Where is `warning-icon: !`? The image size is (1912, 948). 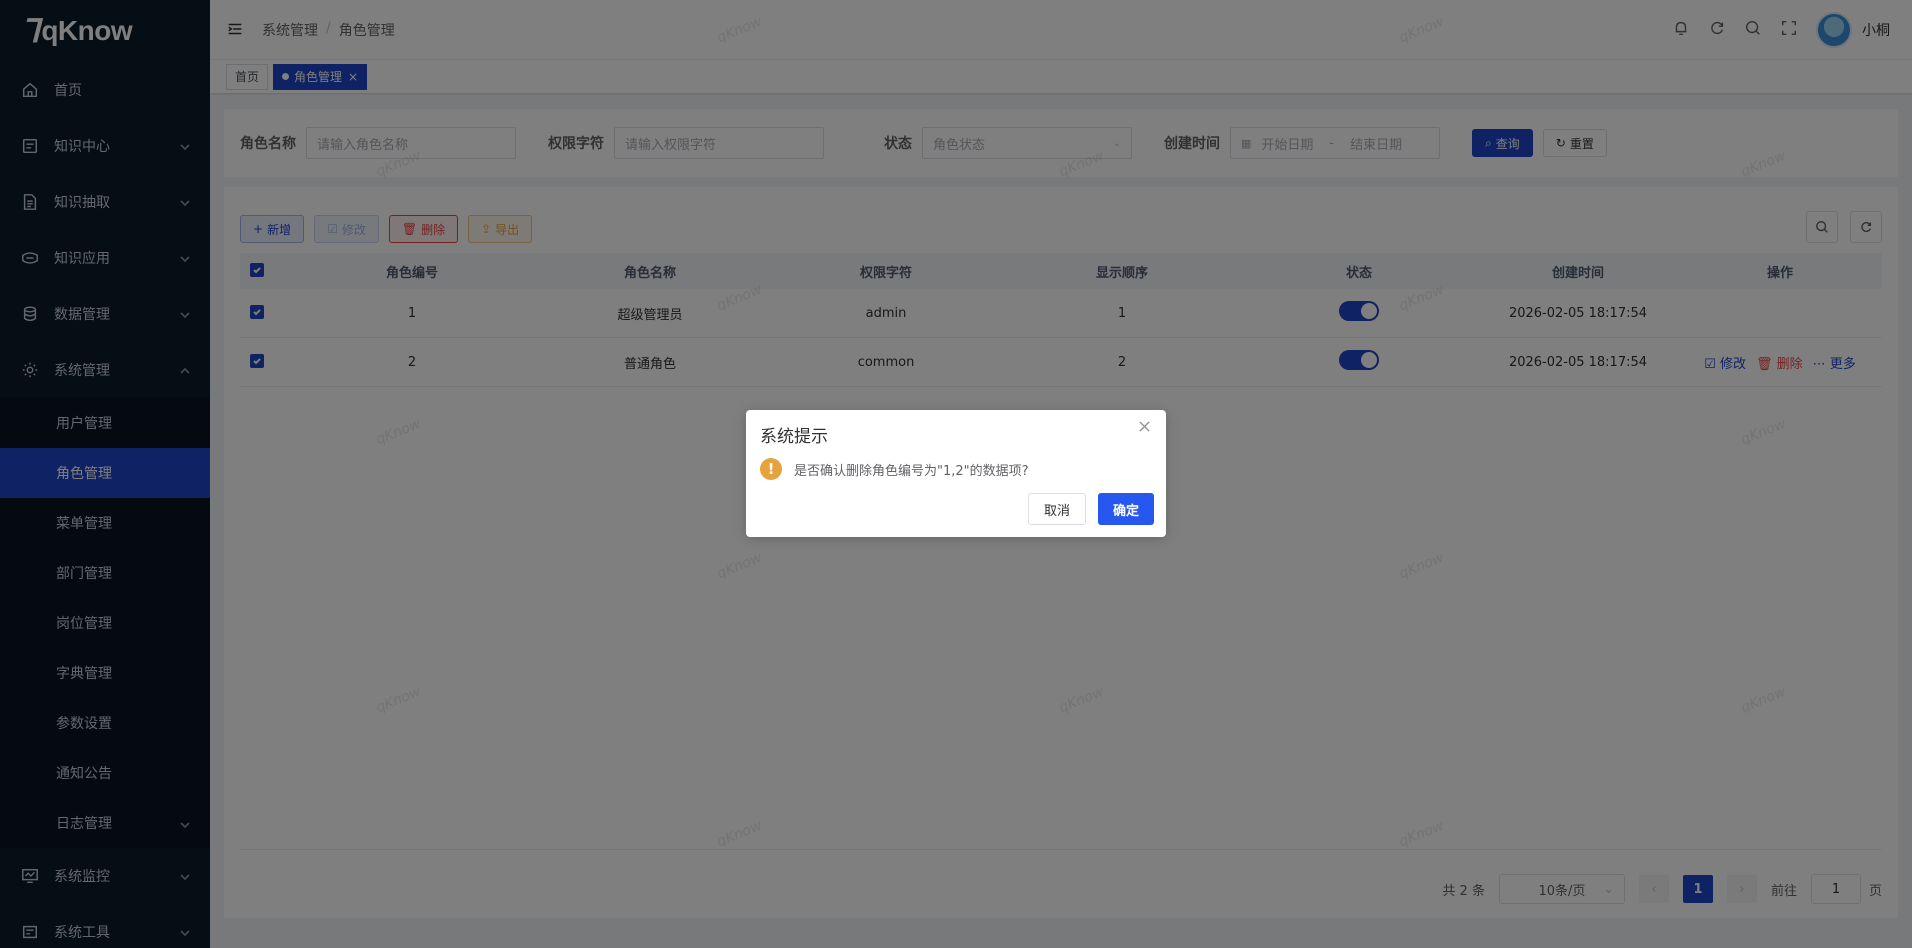 warning-icon: ! is located at coordinates (771, 469).